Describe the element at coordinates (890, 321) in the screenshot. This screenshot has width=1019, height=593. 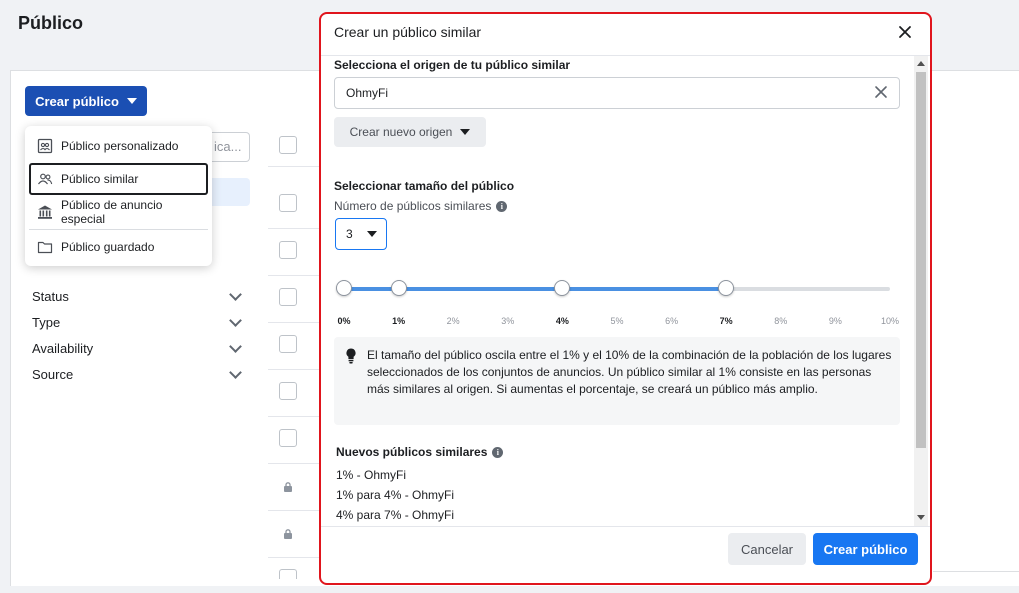
I see `slider-tick-label: 10%` at that location.